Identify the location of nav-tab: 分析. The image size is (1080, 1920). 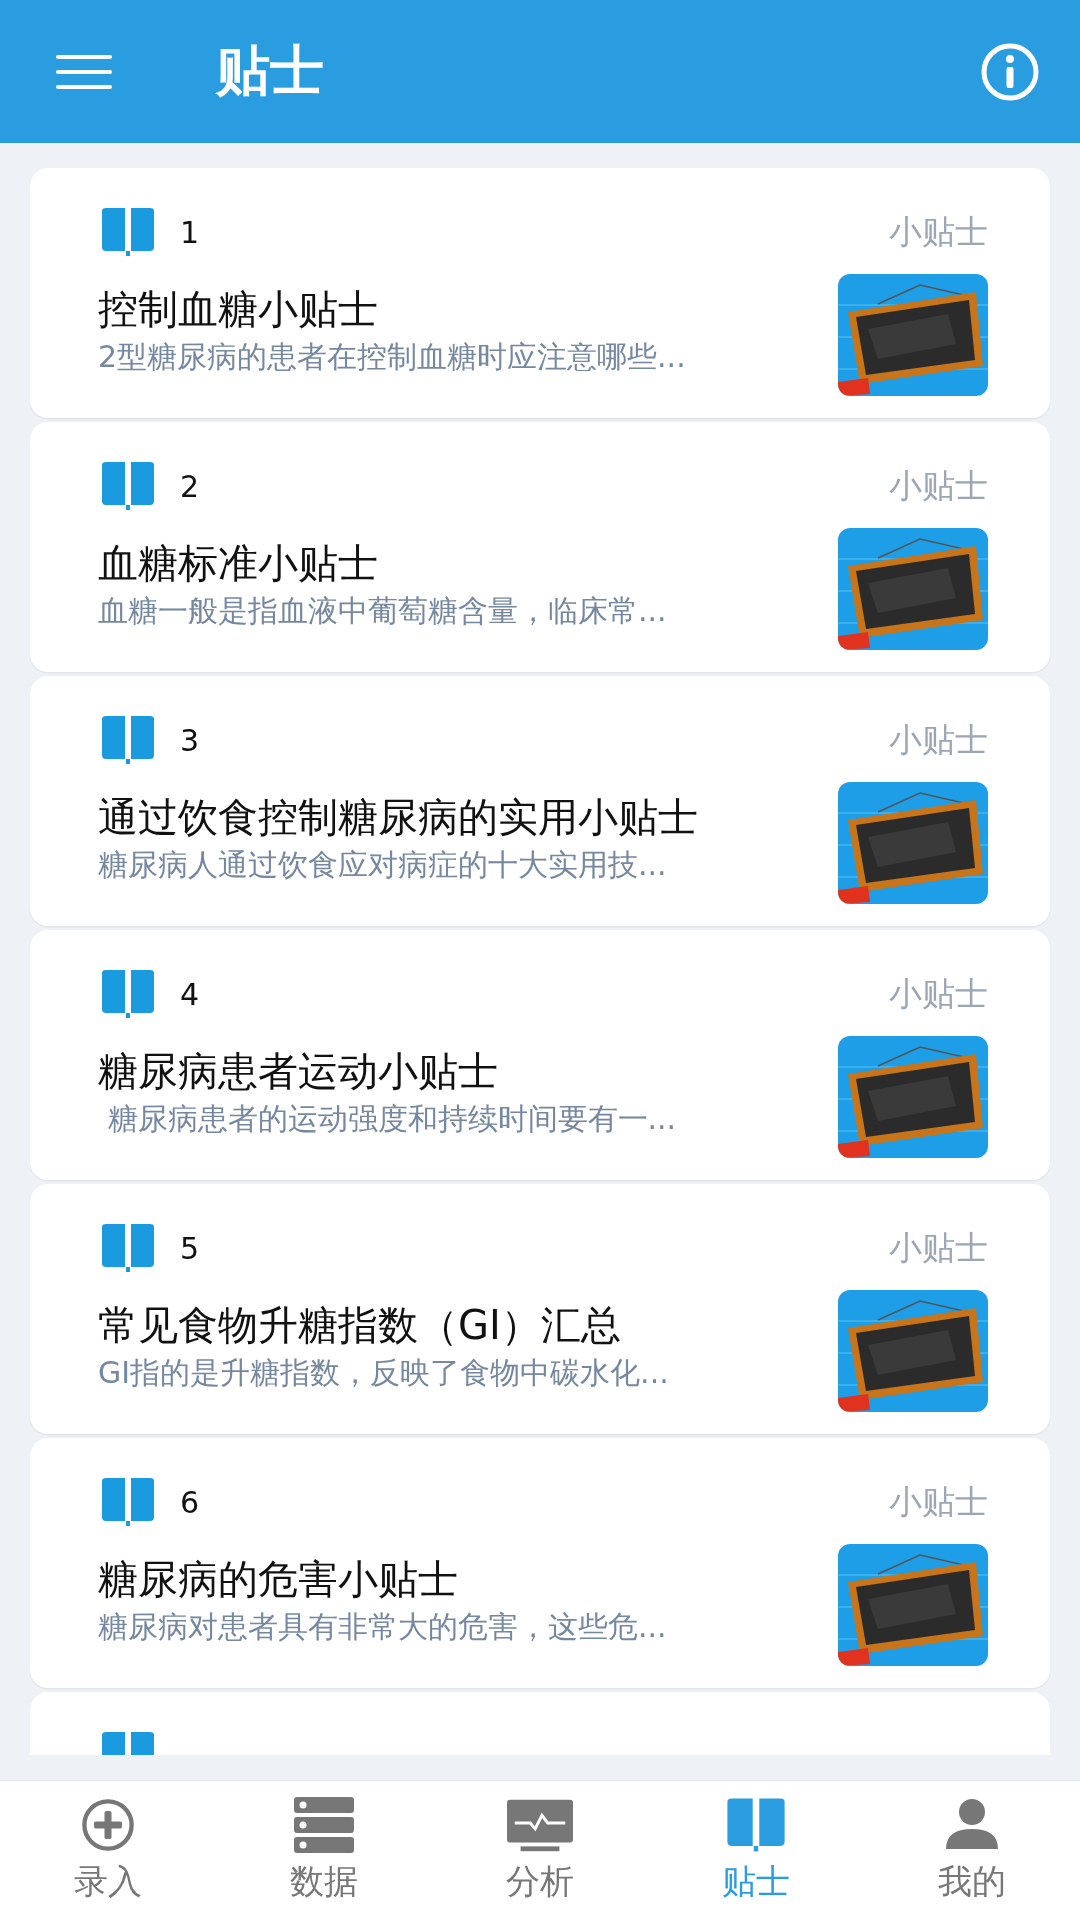
(540, 1850).